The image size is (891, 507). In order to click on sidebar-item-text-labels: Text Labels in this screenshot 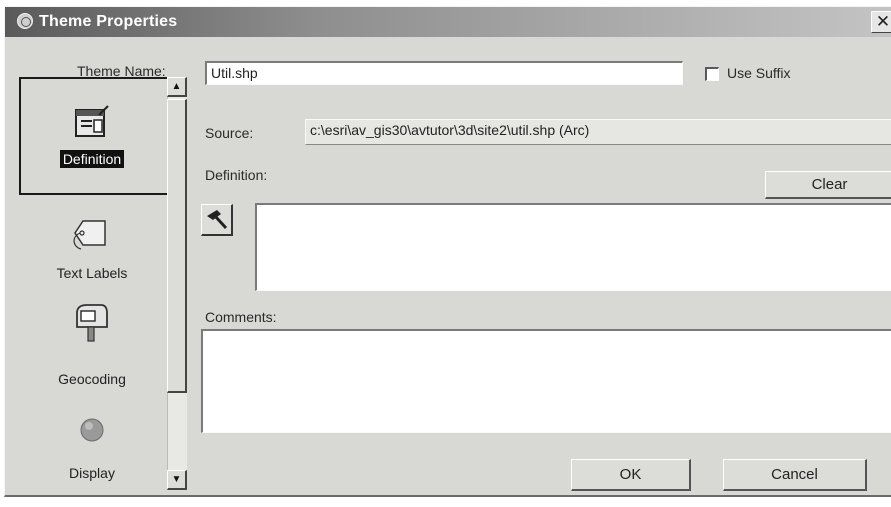, I will do `click(92, 247)`.